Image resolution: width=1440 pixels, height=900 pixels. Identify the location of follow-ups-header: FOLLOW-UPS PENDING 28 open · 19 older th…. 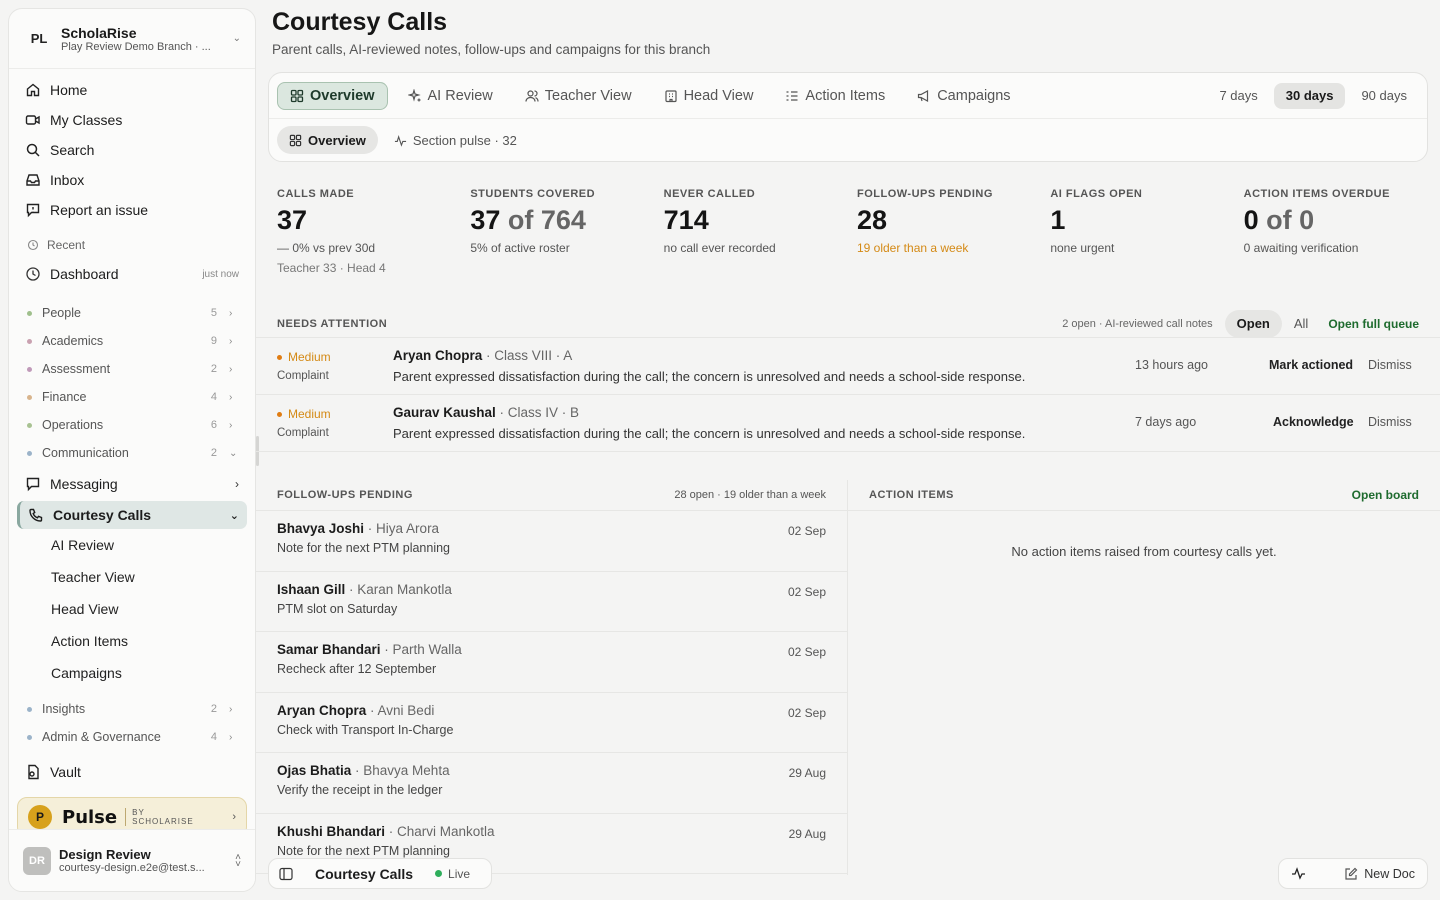
(551, 495).